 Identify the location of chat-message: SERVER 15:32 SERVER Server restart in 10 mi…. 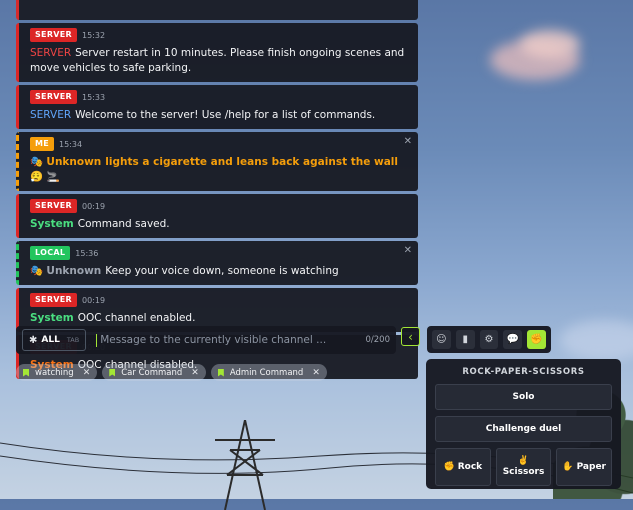
(217, 52).